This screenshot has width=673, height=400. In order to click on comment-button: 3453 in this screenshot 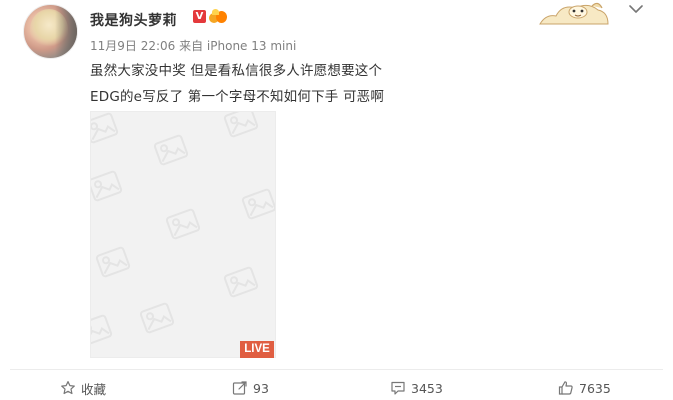, I will do `click(416, 388)`.